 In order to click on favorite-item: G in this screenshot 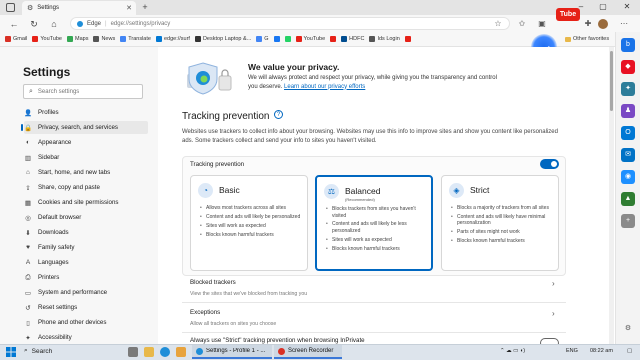, I will do `click(262, 39)`.